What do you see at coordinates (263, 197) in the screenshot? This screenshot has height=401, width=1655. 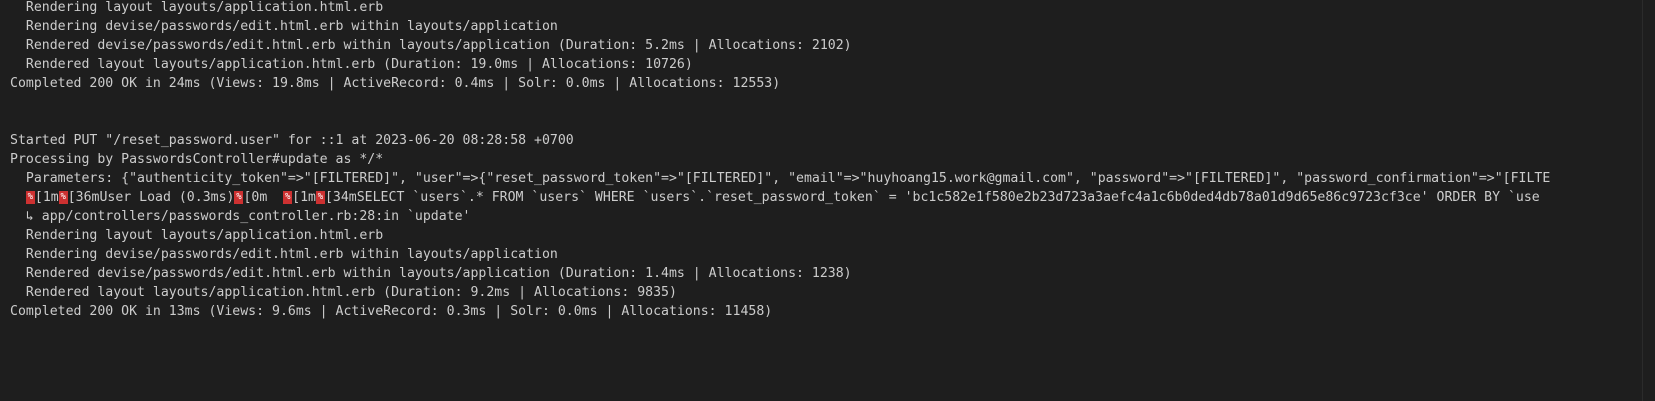 I see `ansi-segment: [0m` at bounding box center [263, 197].